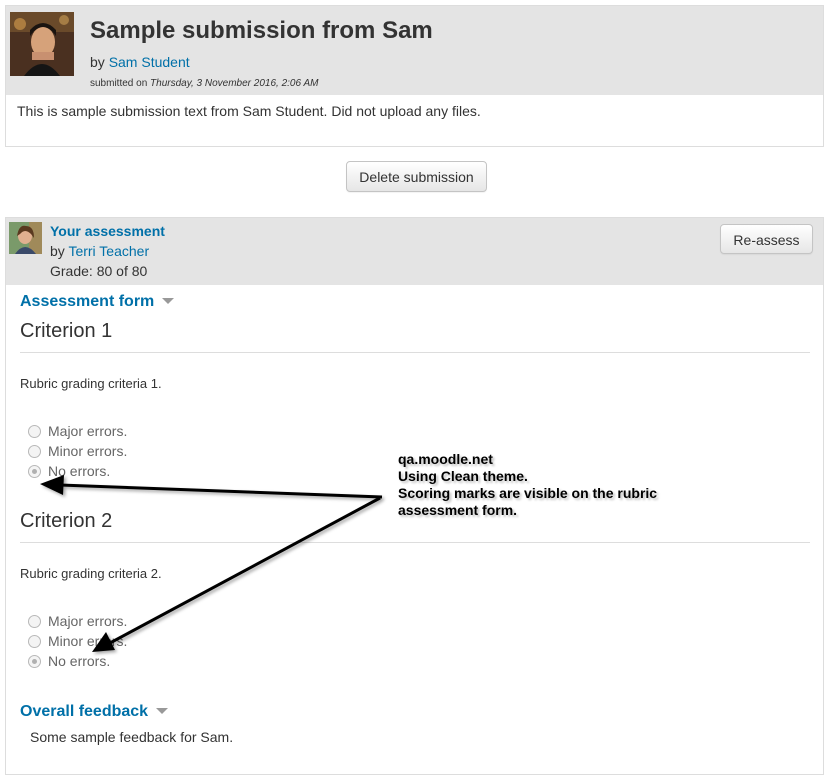 The height and width of the screenshot is (782, 827). What do you see at coordinates (416, 176) in the screenshot?
I see `delete-submission-button: Delete submission` at bounding box center [416, 176].